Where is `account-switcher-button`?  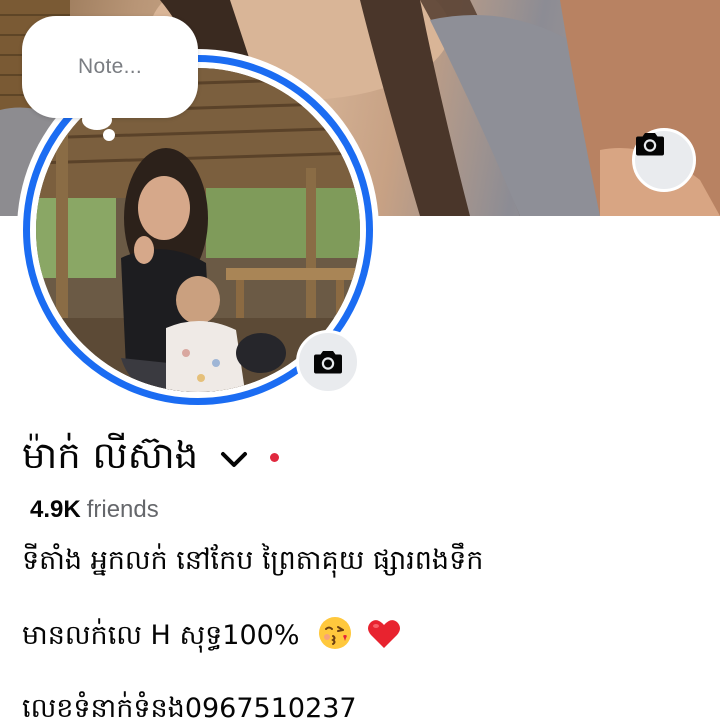
account-switcher-button is located at coordinates (234, 460).